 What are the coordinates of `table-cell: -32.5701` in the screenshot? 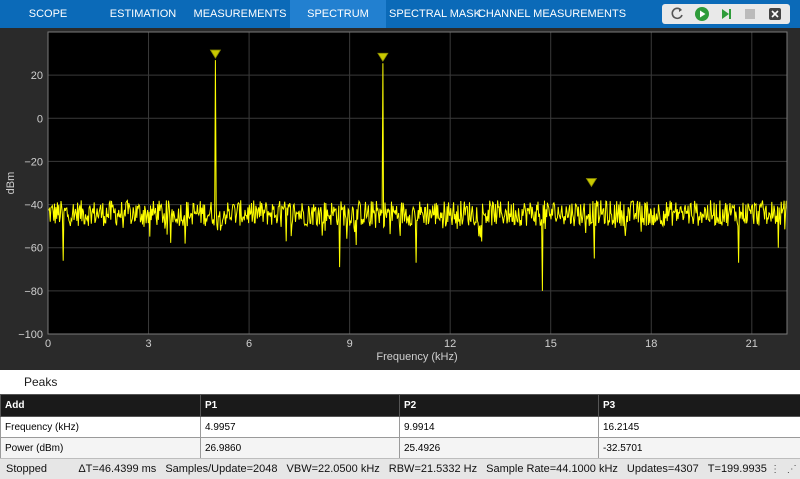 It's located at (699, 448).